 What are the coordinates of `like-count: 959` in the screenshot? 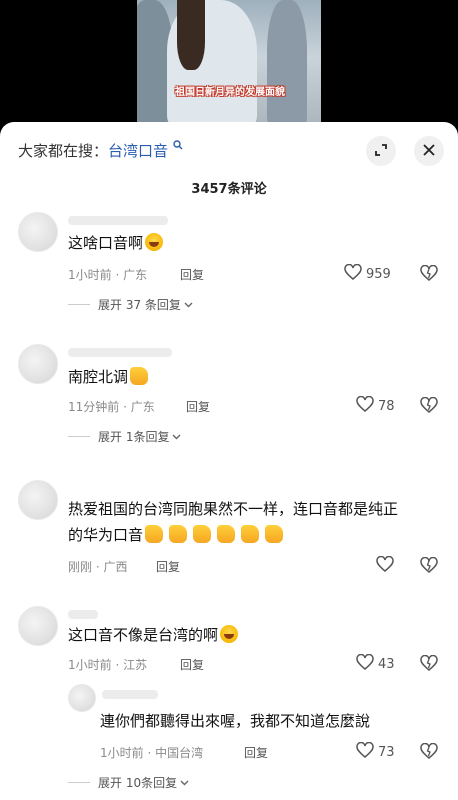 It's located at (378, 274).